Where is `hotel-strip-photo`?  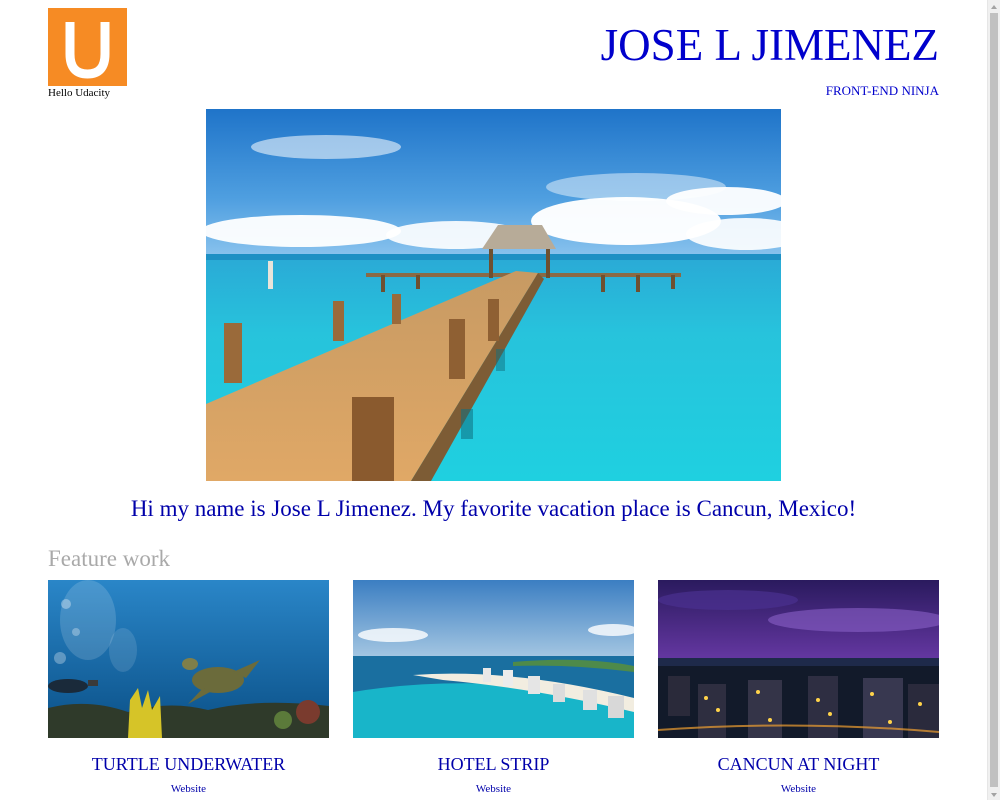
hotel-strip-photo is located at coordinates (493, 659).